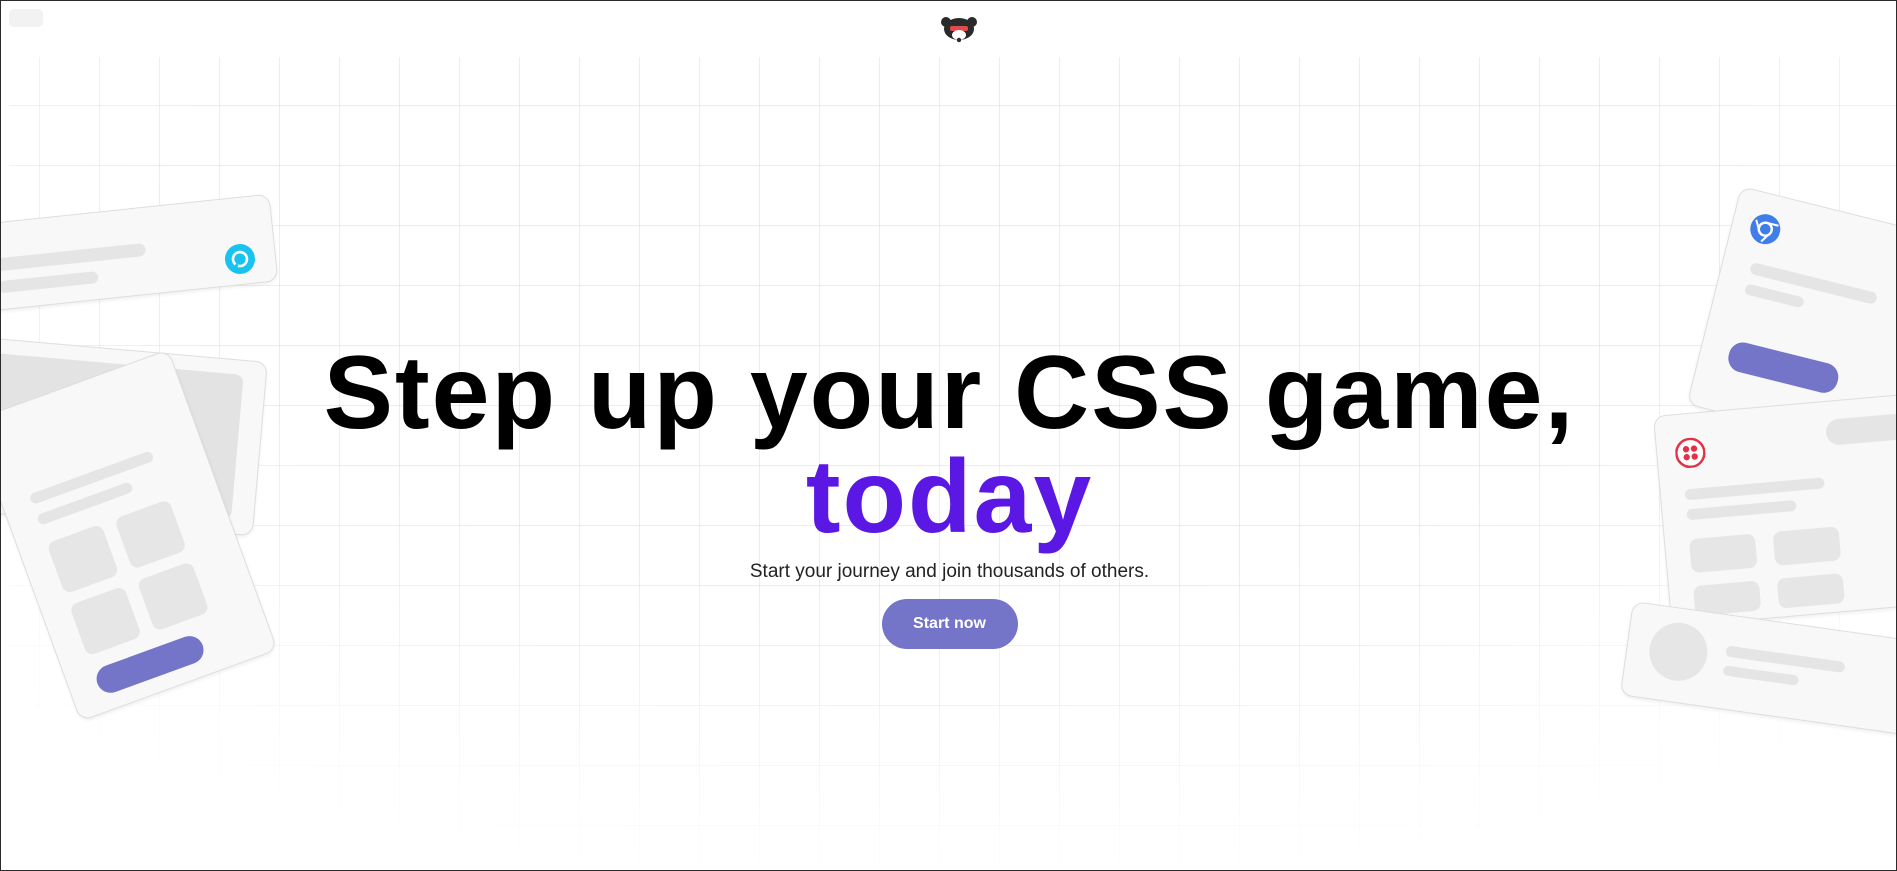  Describe the element at coordinates (949, 624) in the screenshot. I see `start-now-button: Start now` at that location.